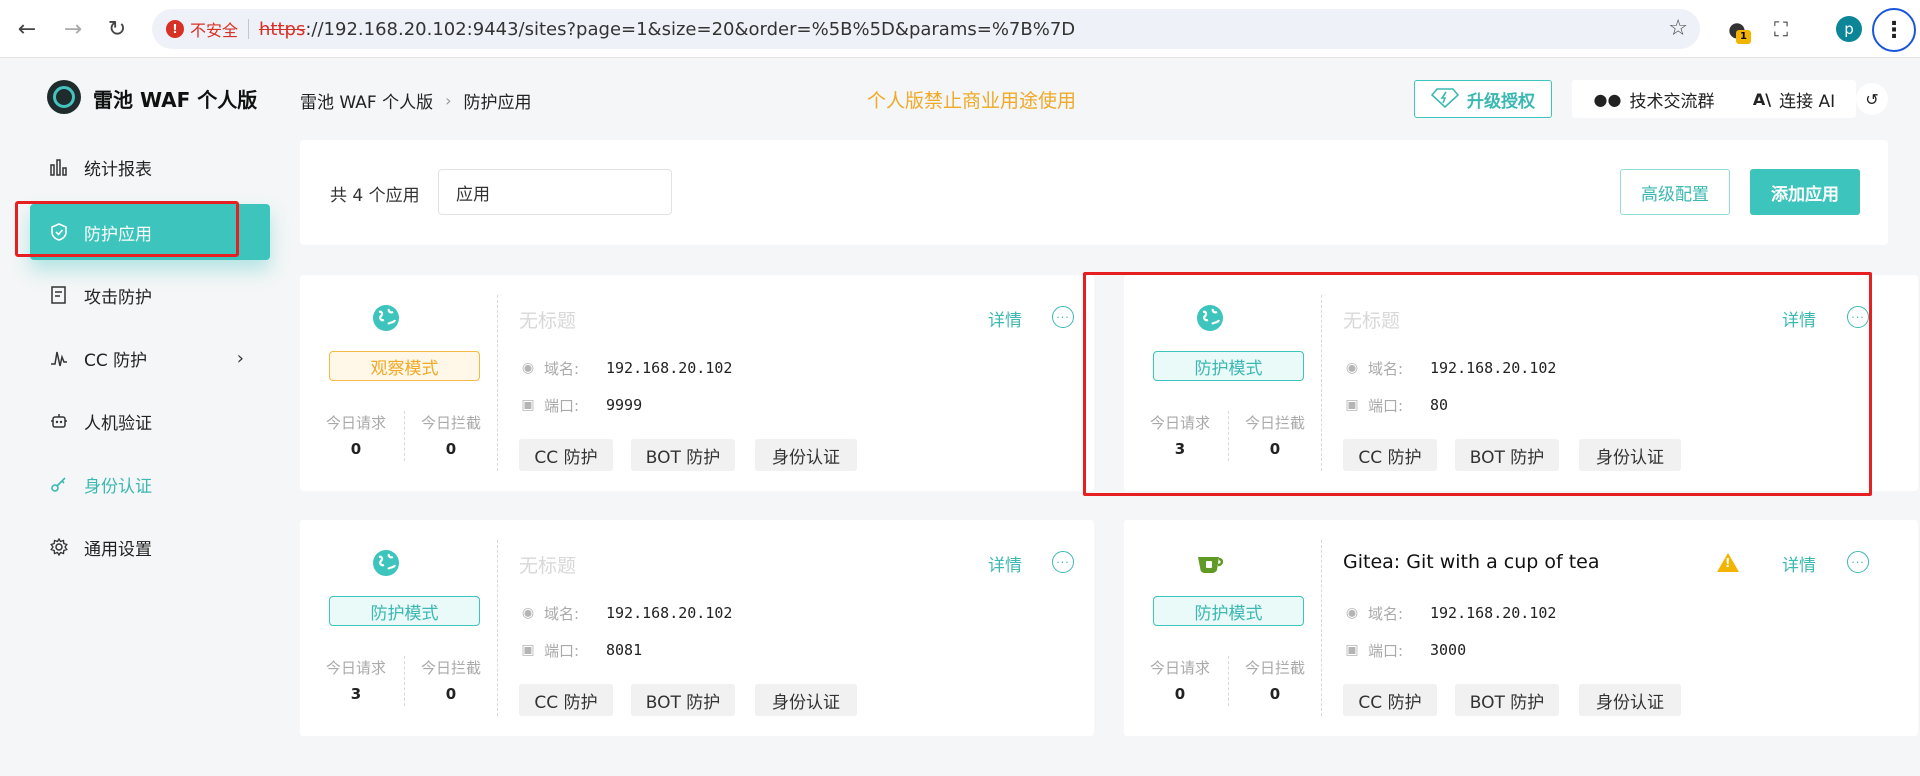 Image resolution: width=1920 pixels, height=776 pixels. Describe the element at coordinates (214, 29) in the screenshot. I see `security-label: 不安全` at that location.